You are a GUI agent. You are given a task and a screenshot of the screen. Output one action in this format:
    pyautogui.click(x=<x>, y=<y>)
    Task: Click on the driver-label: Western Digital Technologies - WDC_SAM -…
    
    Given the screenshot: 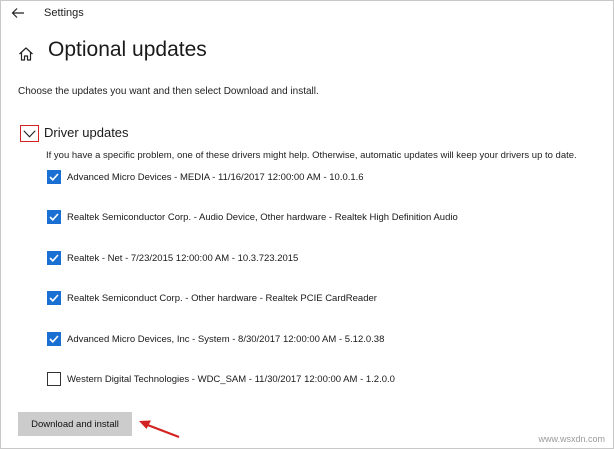 What is the action you would take?
    pyautogui.click(x=231, y=379)
    